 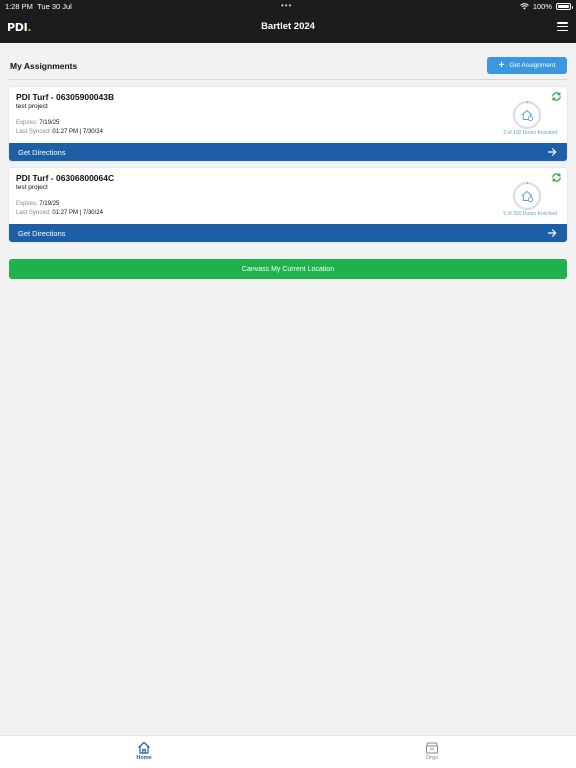 What do you see at coordinates (144, 747) in the screenshot?
I see `home-icon` at bounding box center [144, 747].